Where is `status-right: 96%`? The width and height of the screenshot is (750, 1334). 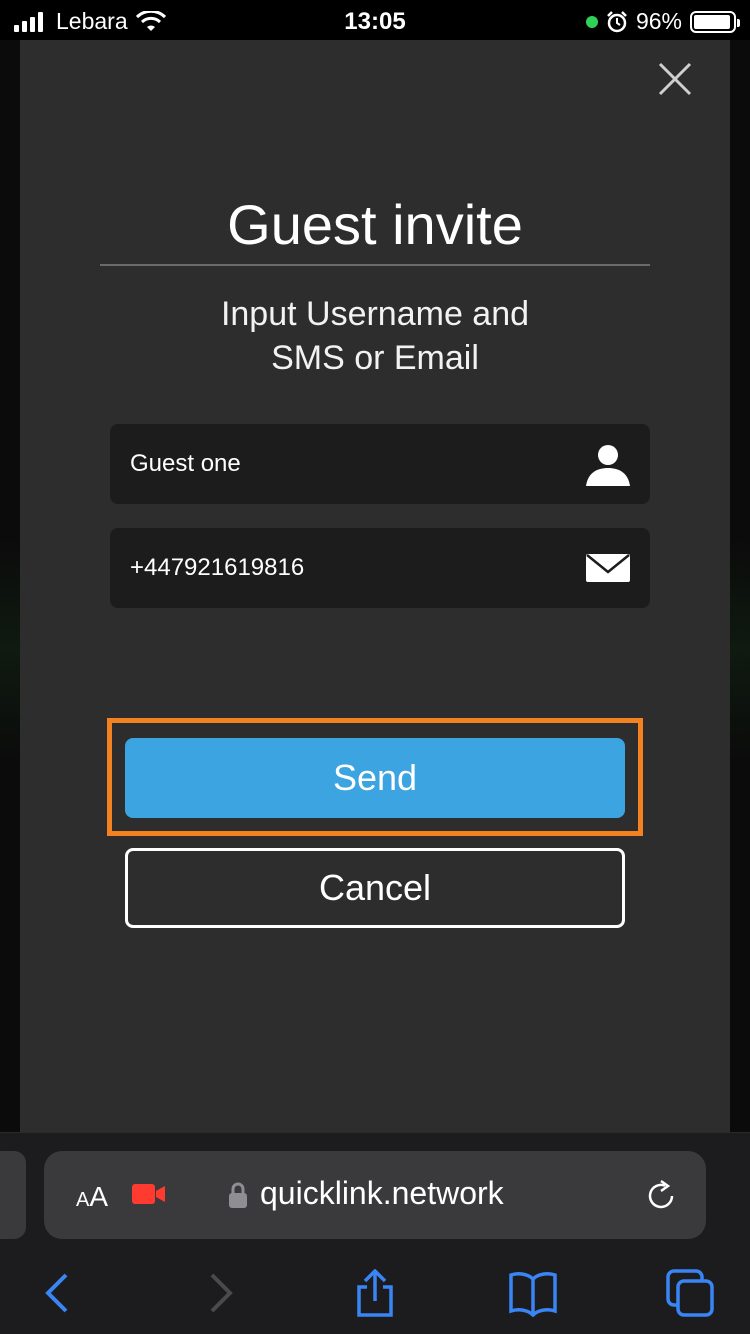
status-right: 96% is located at coordinates (662, 21).